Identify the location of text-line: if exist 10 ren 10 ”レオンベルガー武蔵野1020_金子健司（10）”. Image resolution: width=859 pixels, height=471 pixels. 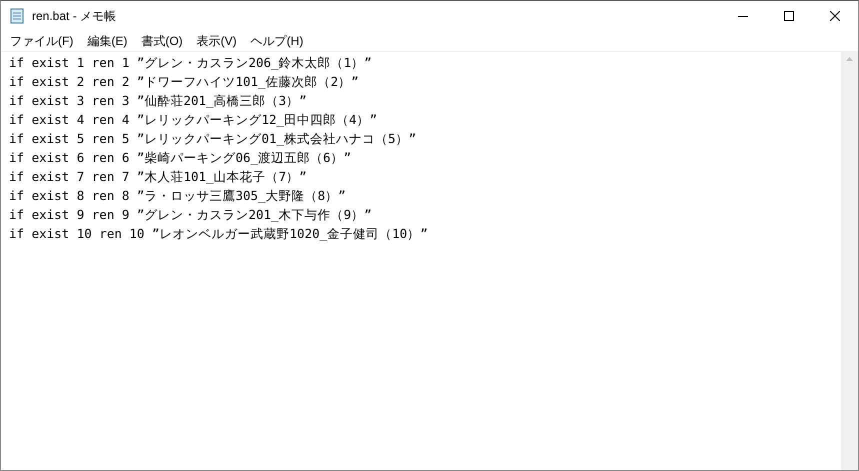
(218, 234).